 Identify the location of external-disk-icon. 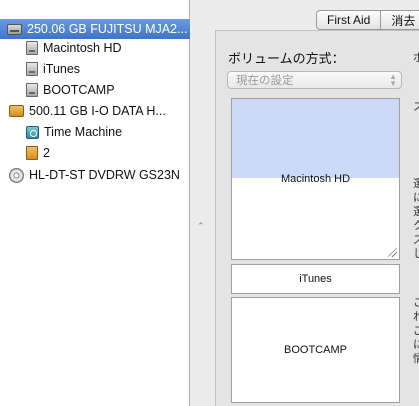
(16, 111).